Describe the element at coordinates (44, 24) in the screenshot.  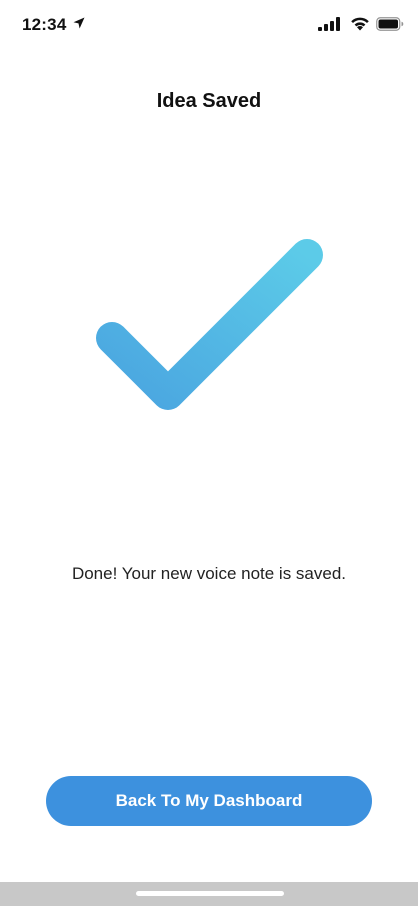
I see `status-time: 12:34` at that location.